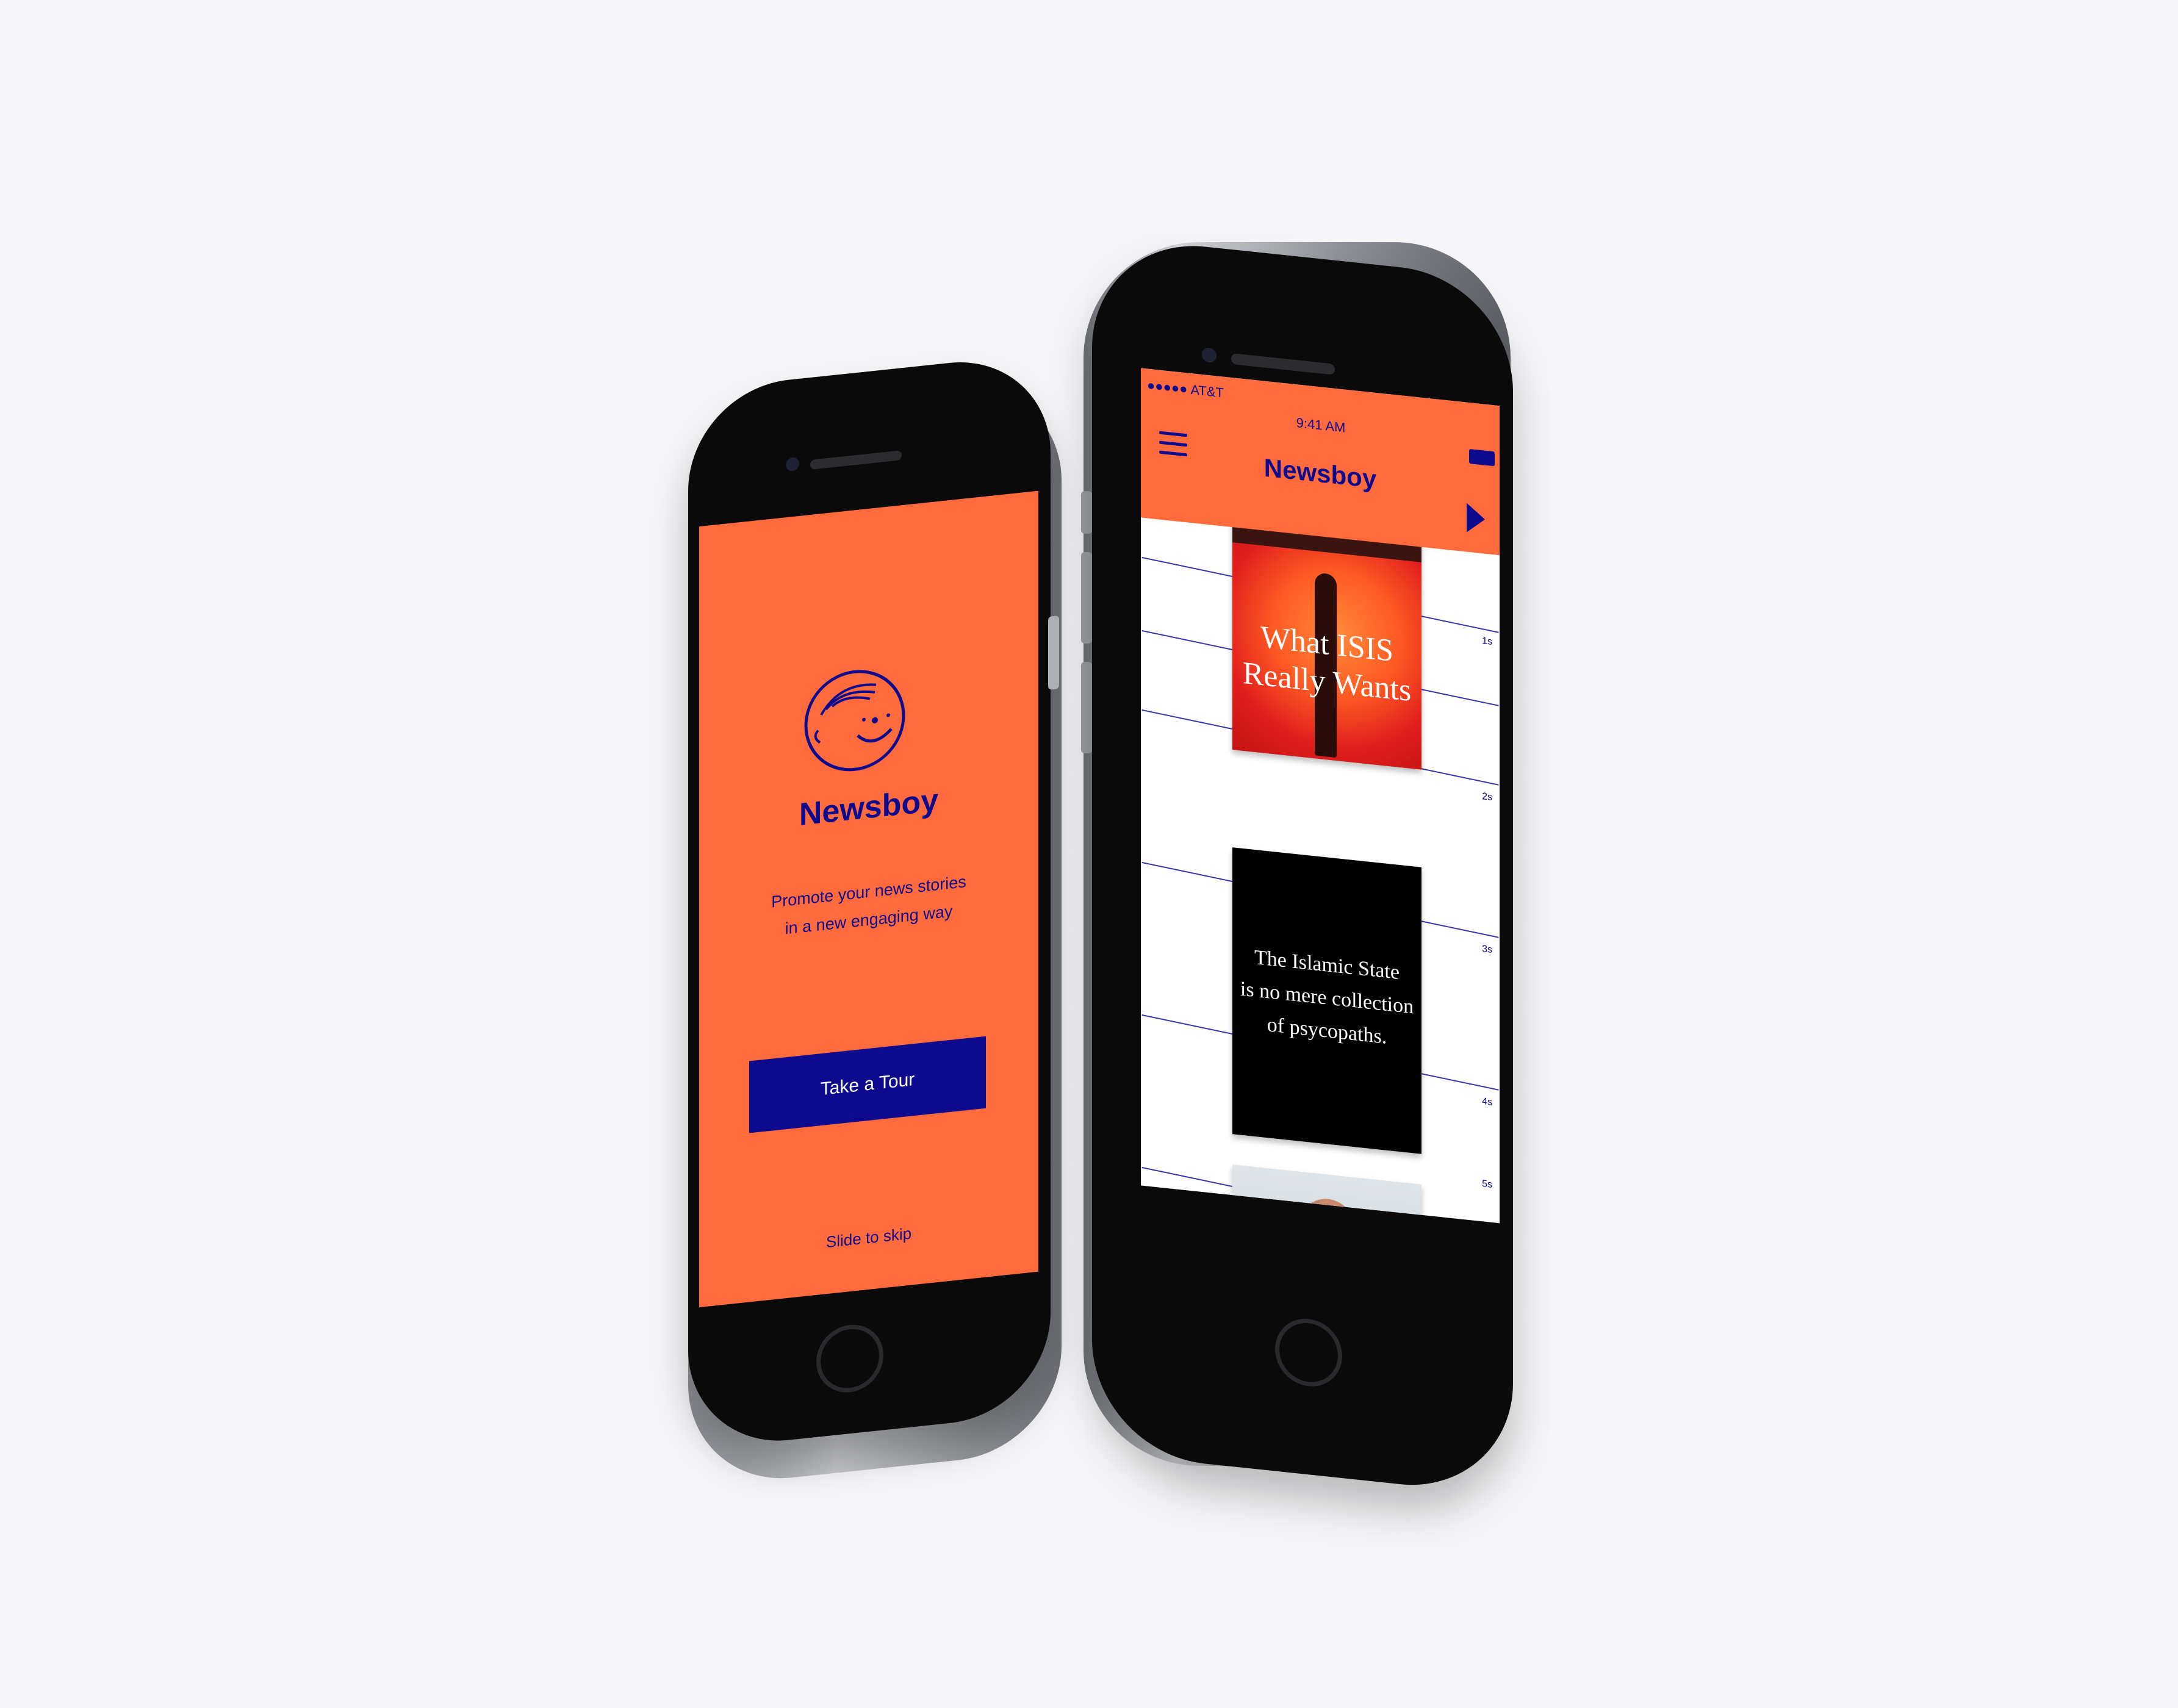  I want to click on volume-up-button, so click(1086, 598).